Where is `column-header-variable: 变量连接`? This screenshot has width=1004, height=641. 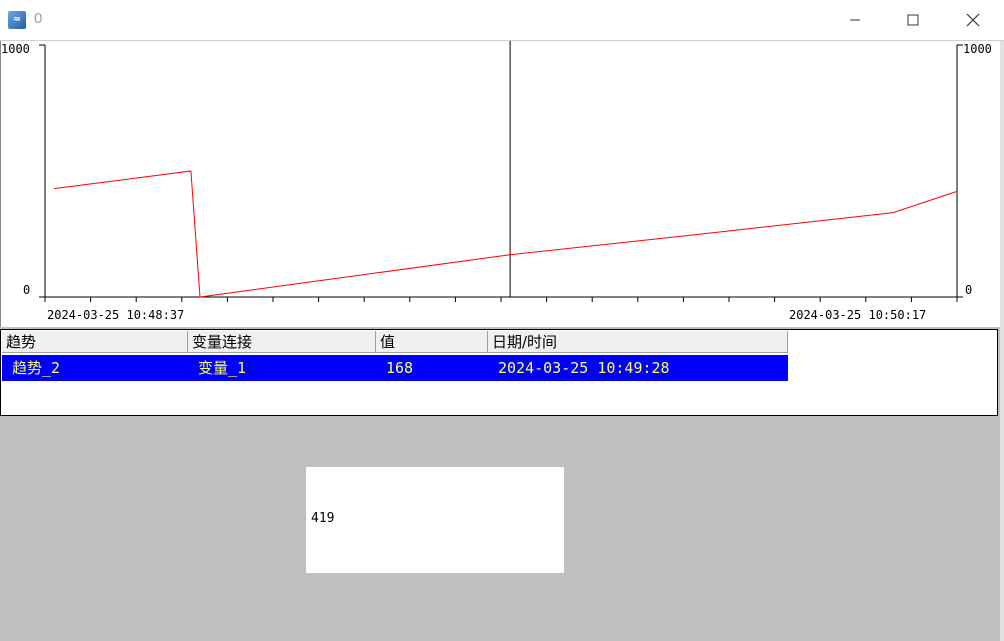 column-header-variable: 变量连接 is located at coordinates (282, 342).